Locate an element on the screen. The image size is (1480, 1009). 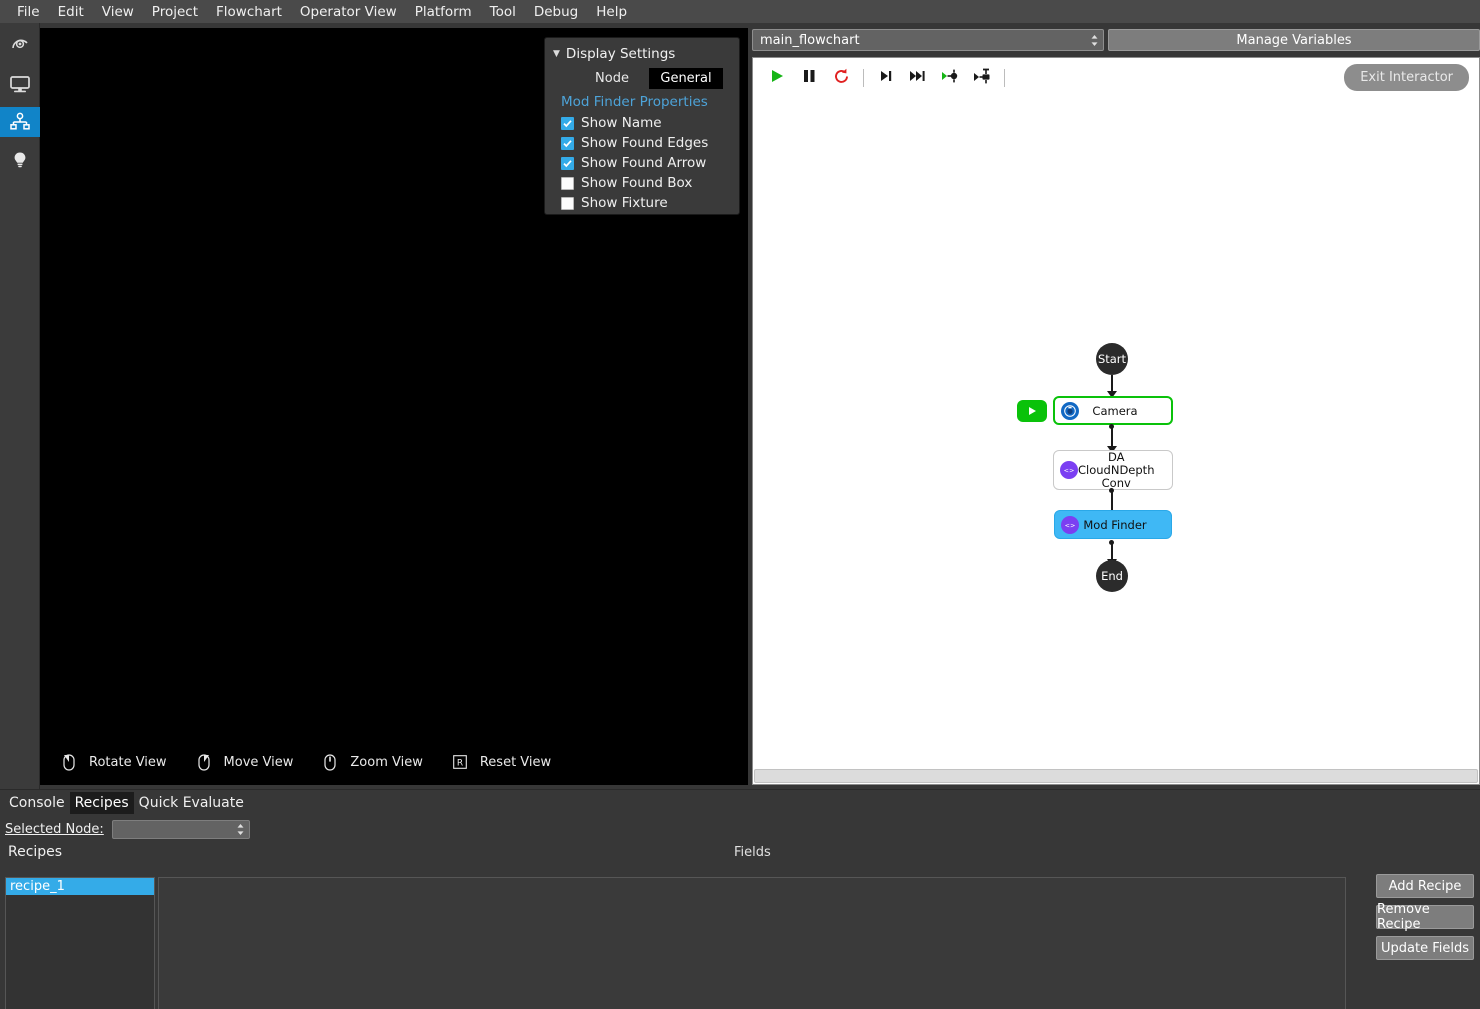
recipe-buttons: Add Recipe Remove Recipe Update Fields is located at coordinates (1425, 920).